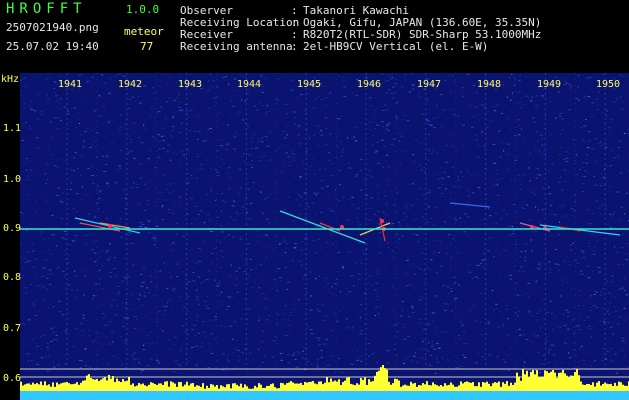 Image resolution: width=629 pixels, height=400 pixels. Describe the element at coordinates (10, 79) in the screenshot. I see `y-axis-unit: kHz` at that location.